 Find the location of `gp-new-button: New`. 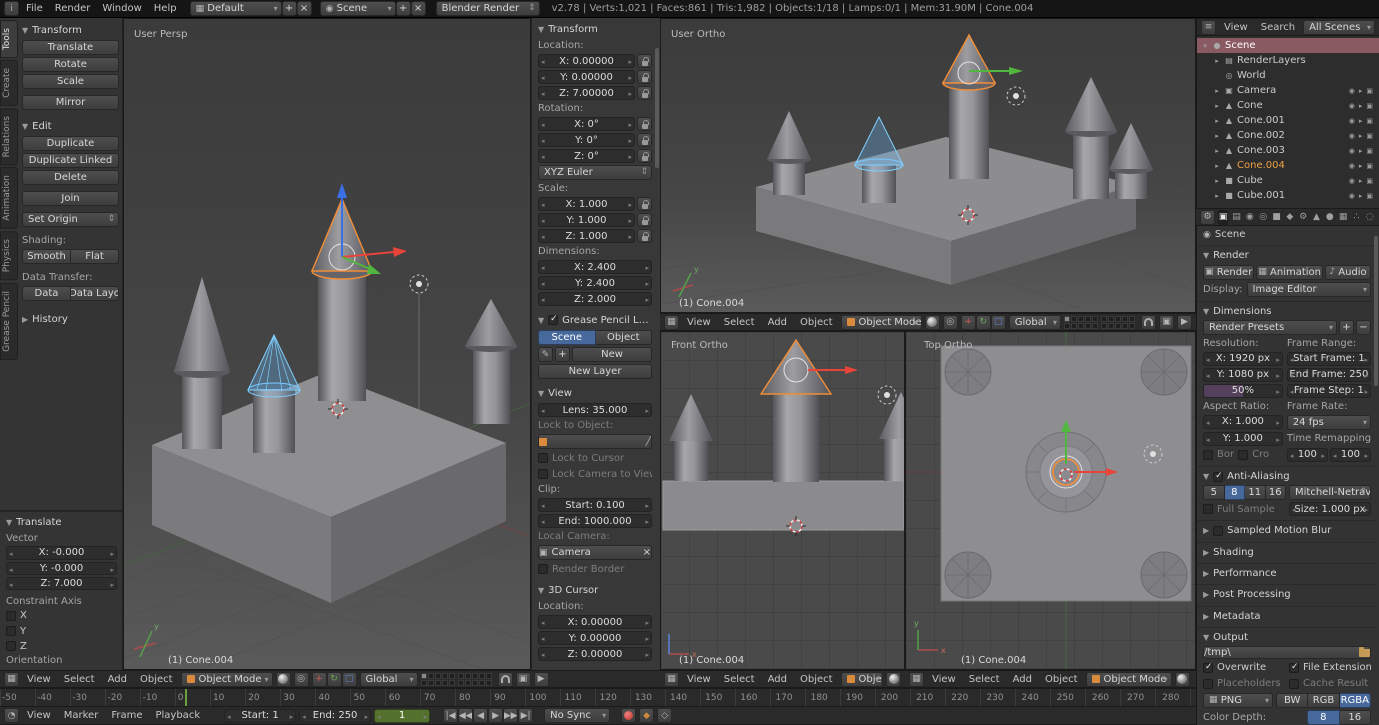

gp-new-button: New is located at coordinates (612, 354).